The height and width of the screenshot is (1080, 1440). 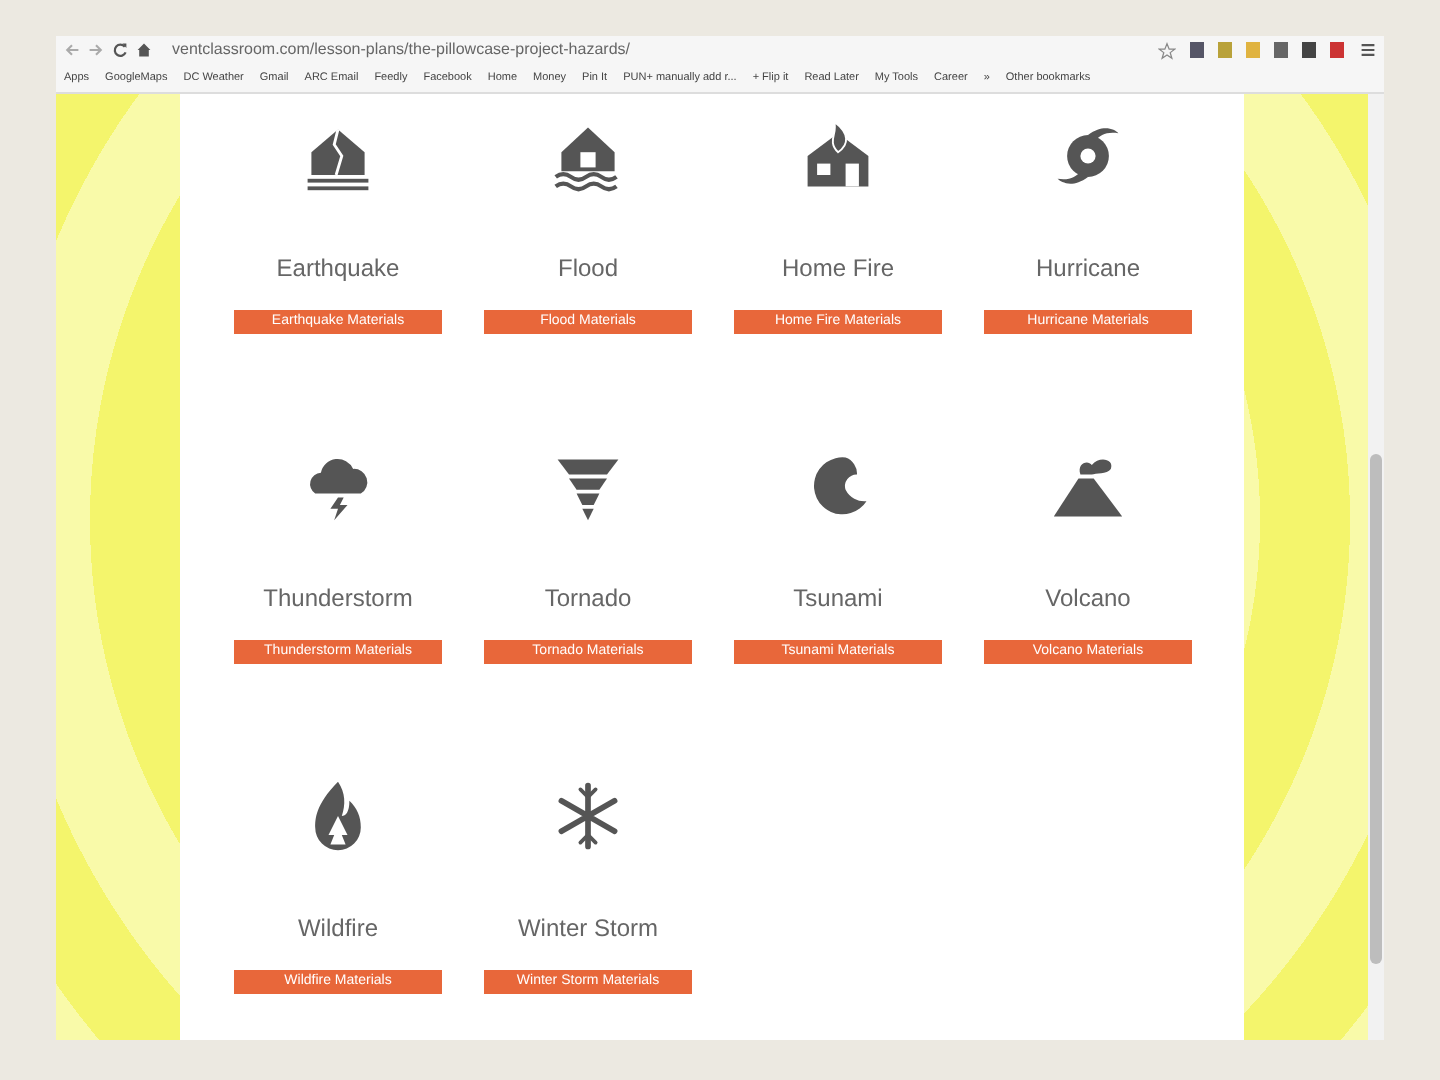 I want to click on hazard-title: Wildfire, so click(x=337, y=928).